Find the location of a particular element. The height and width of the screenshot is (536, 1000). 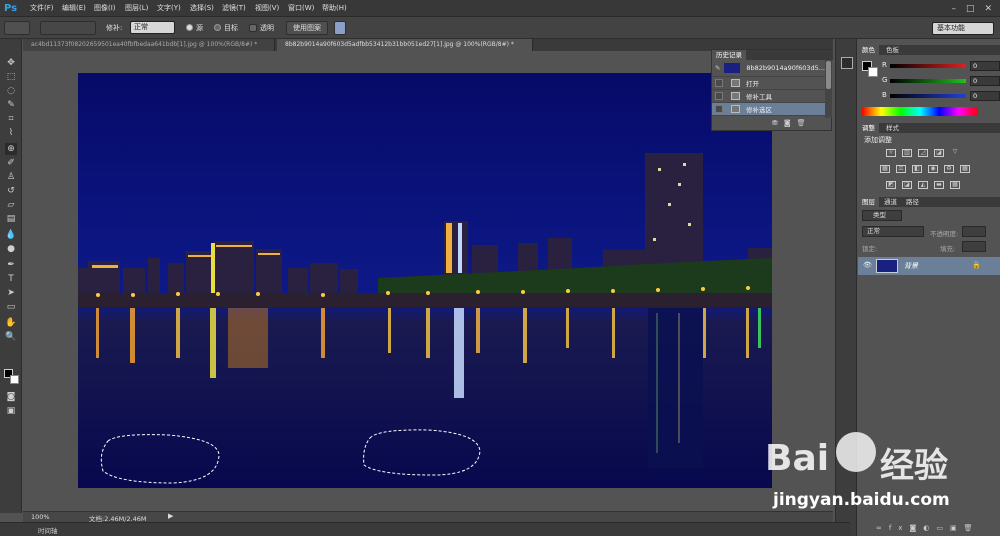

history-tab: 历史记录 is located at coordinates (729, 55).